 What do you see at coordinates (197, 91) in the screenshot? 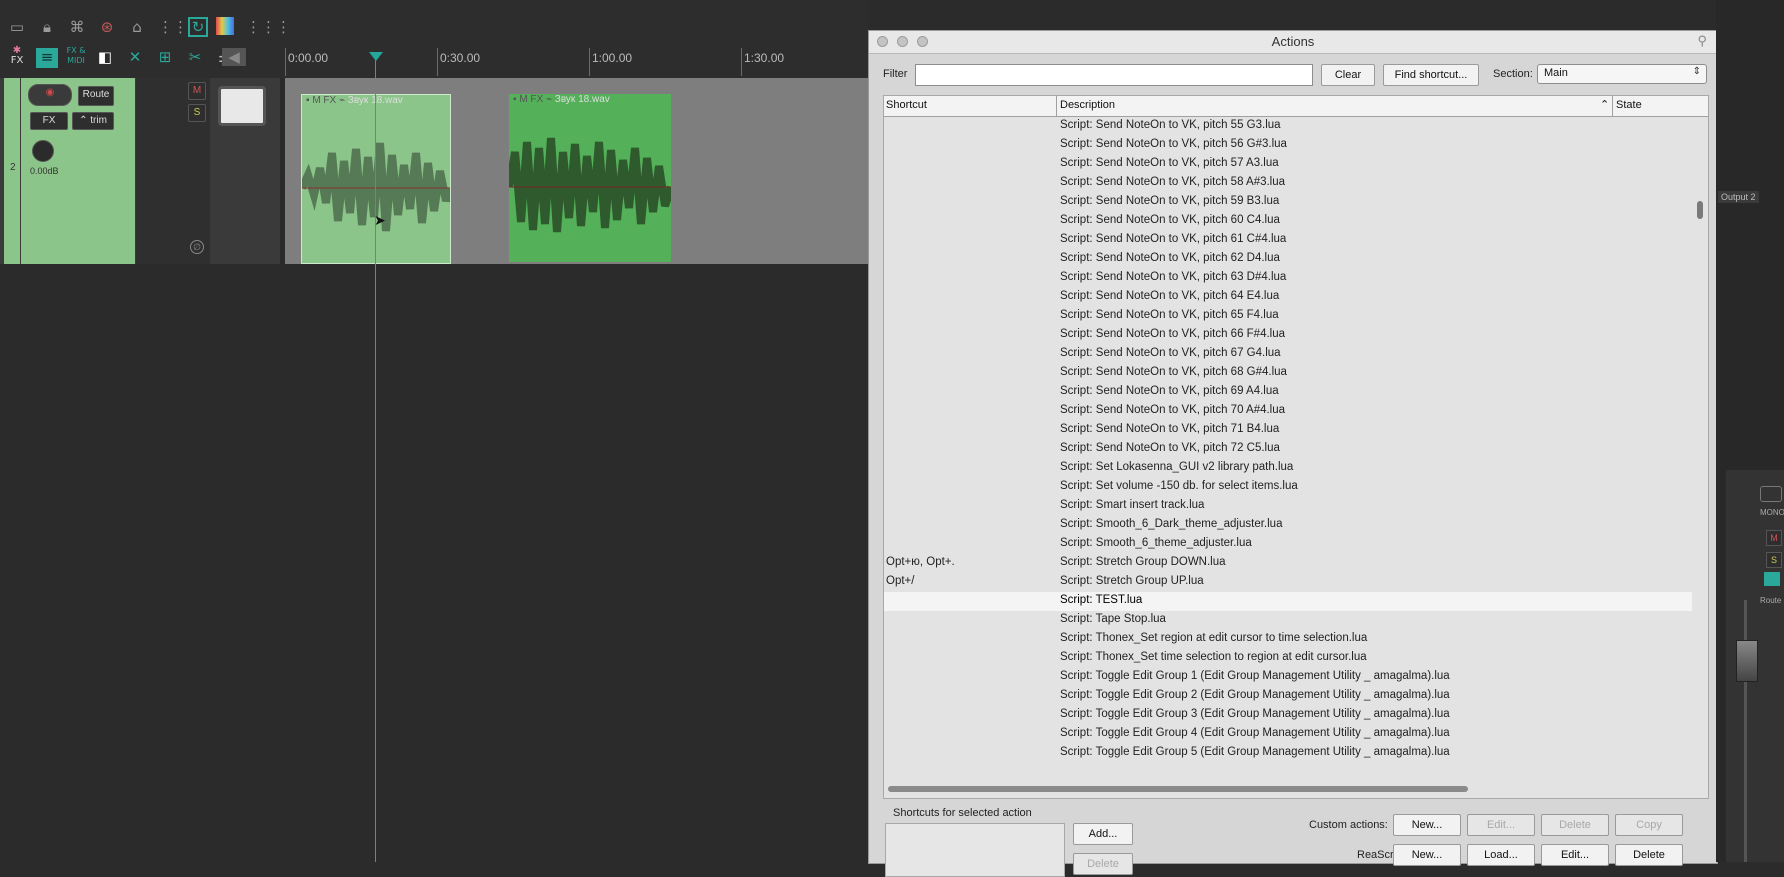
I see `mute-button: M` at bounding box center [197, 91].